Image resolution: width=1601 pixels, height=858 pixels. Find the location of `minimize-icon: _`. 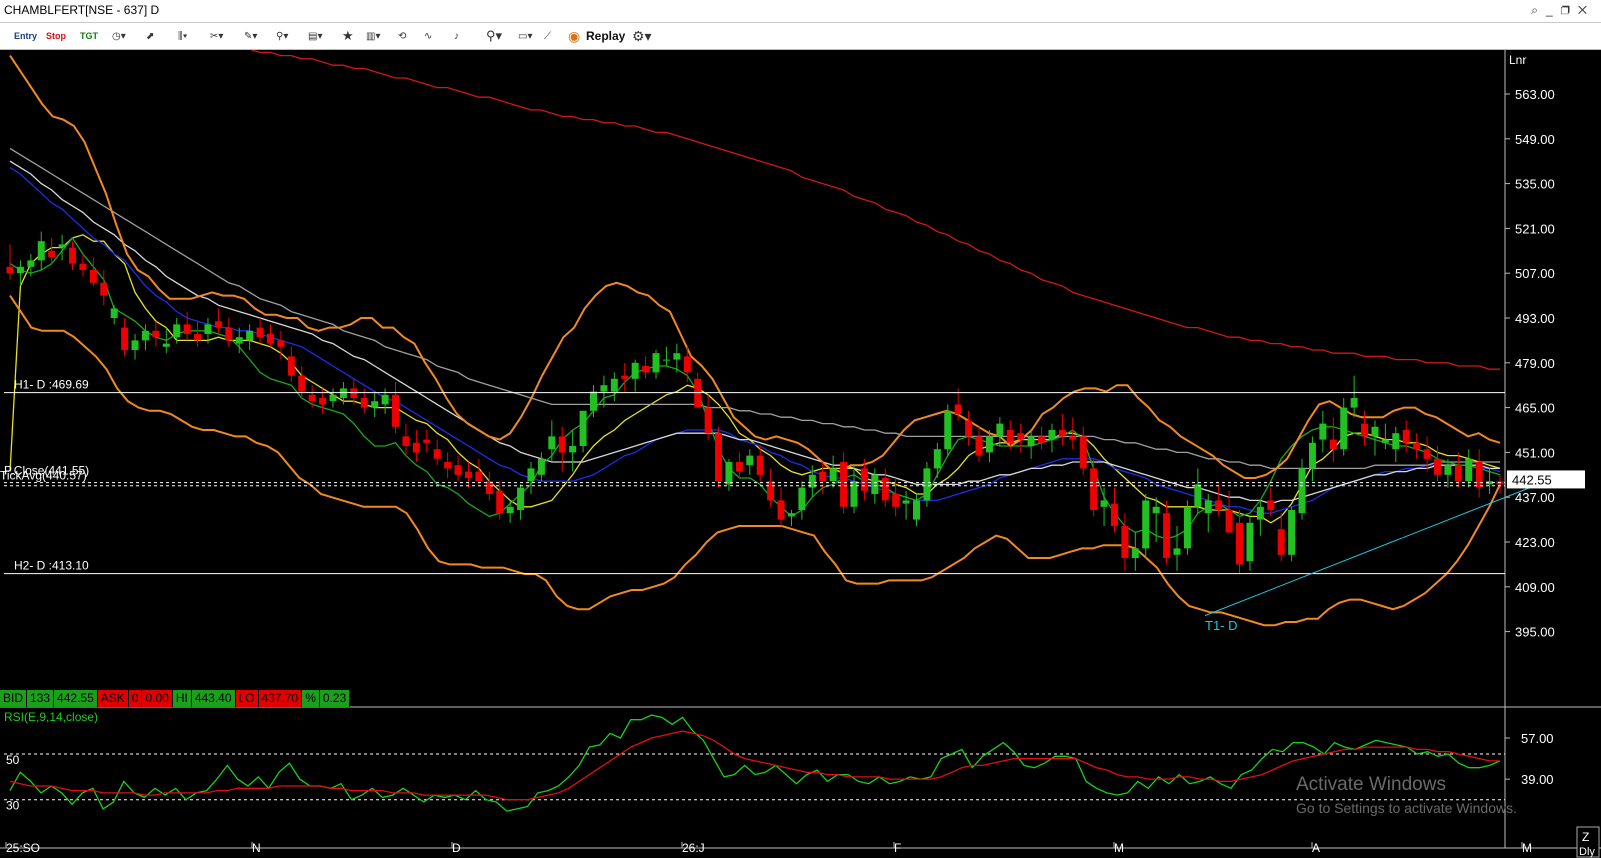

minimize-icon: _ is located at coordinates (1553, 10).